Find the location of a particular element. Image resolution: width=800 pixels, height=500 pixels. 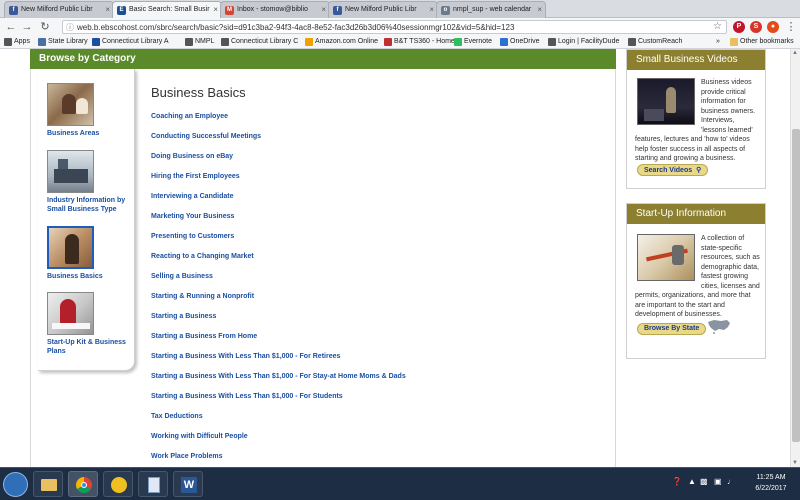

bookmark-star-icon: ☆ is located at coordinates (717, 26).